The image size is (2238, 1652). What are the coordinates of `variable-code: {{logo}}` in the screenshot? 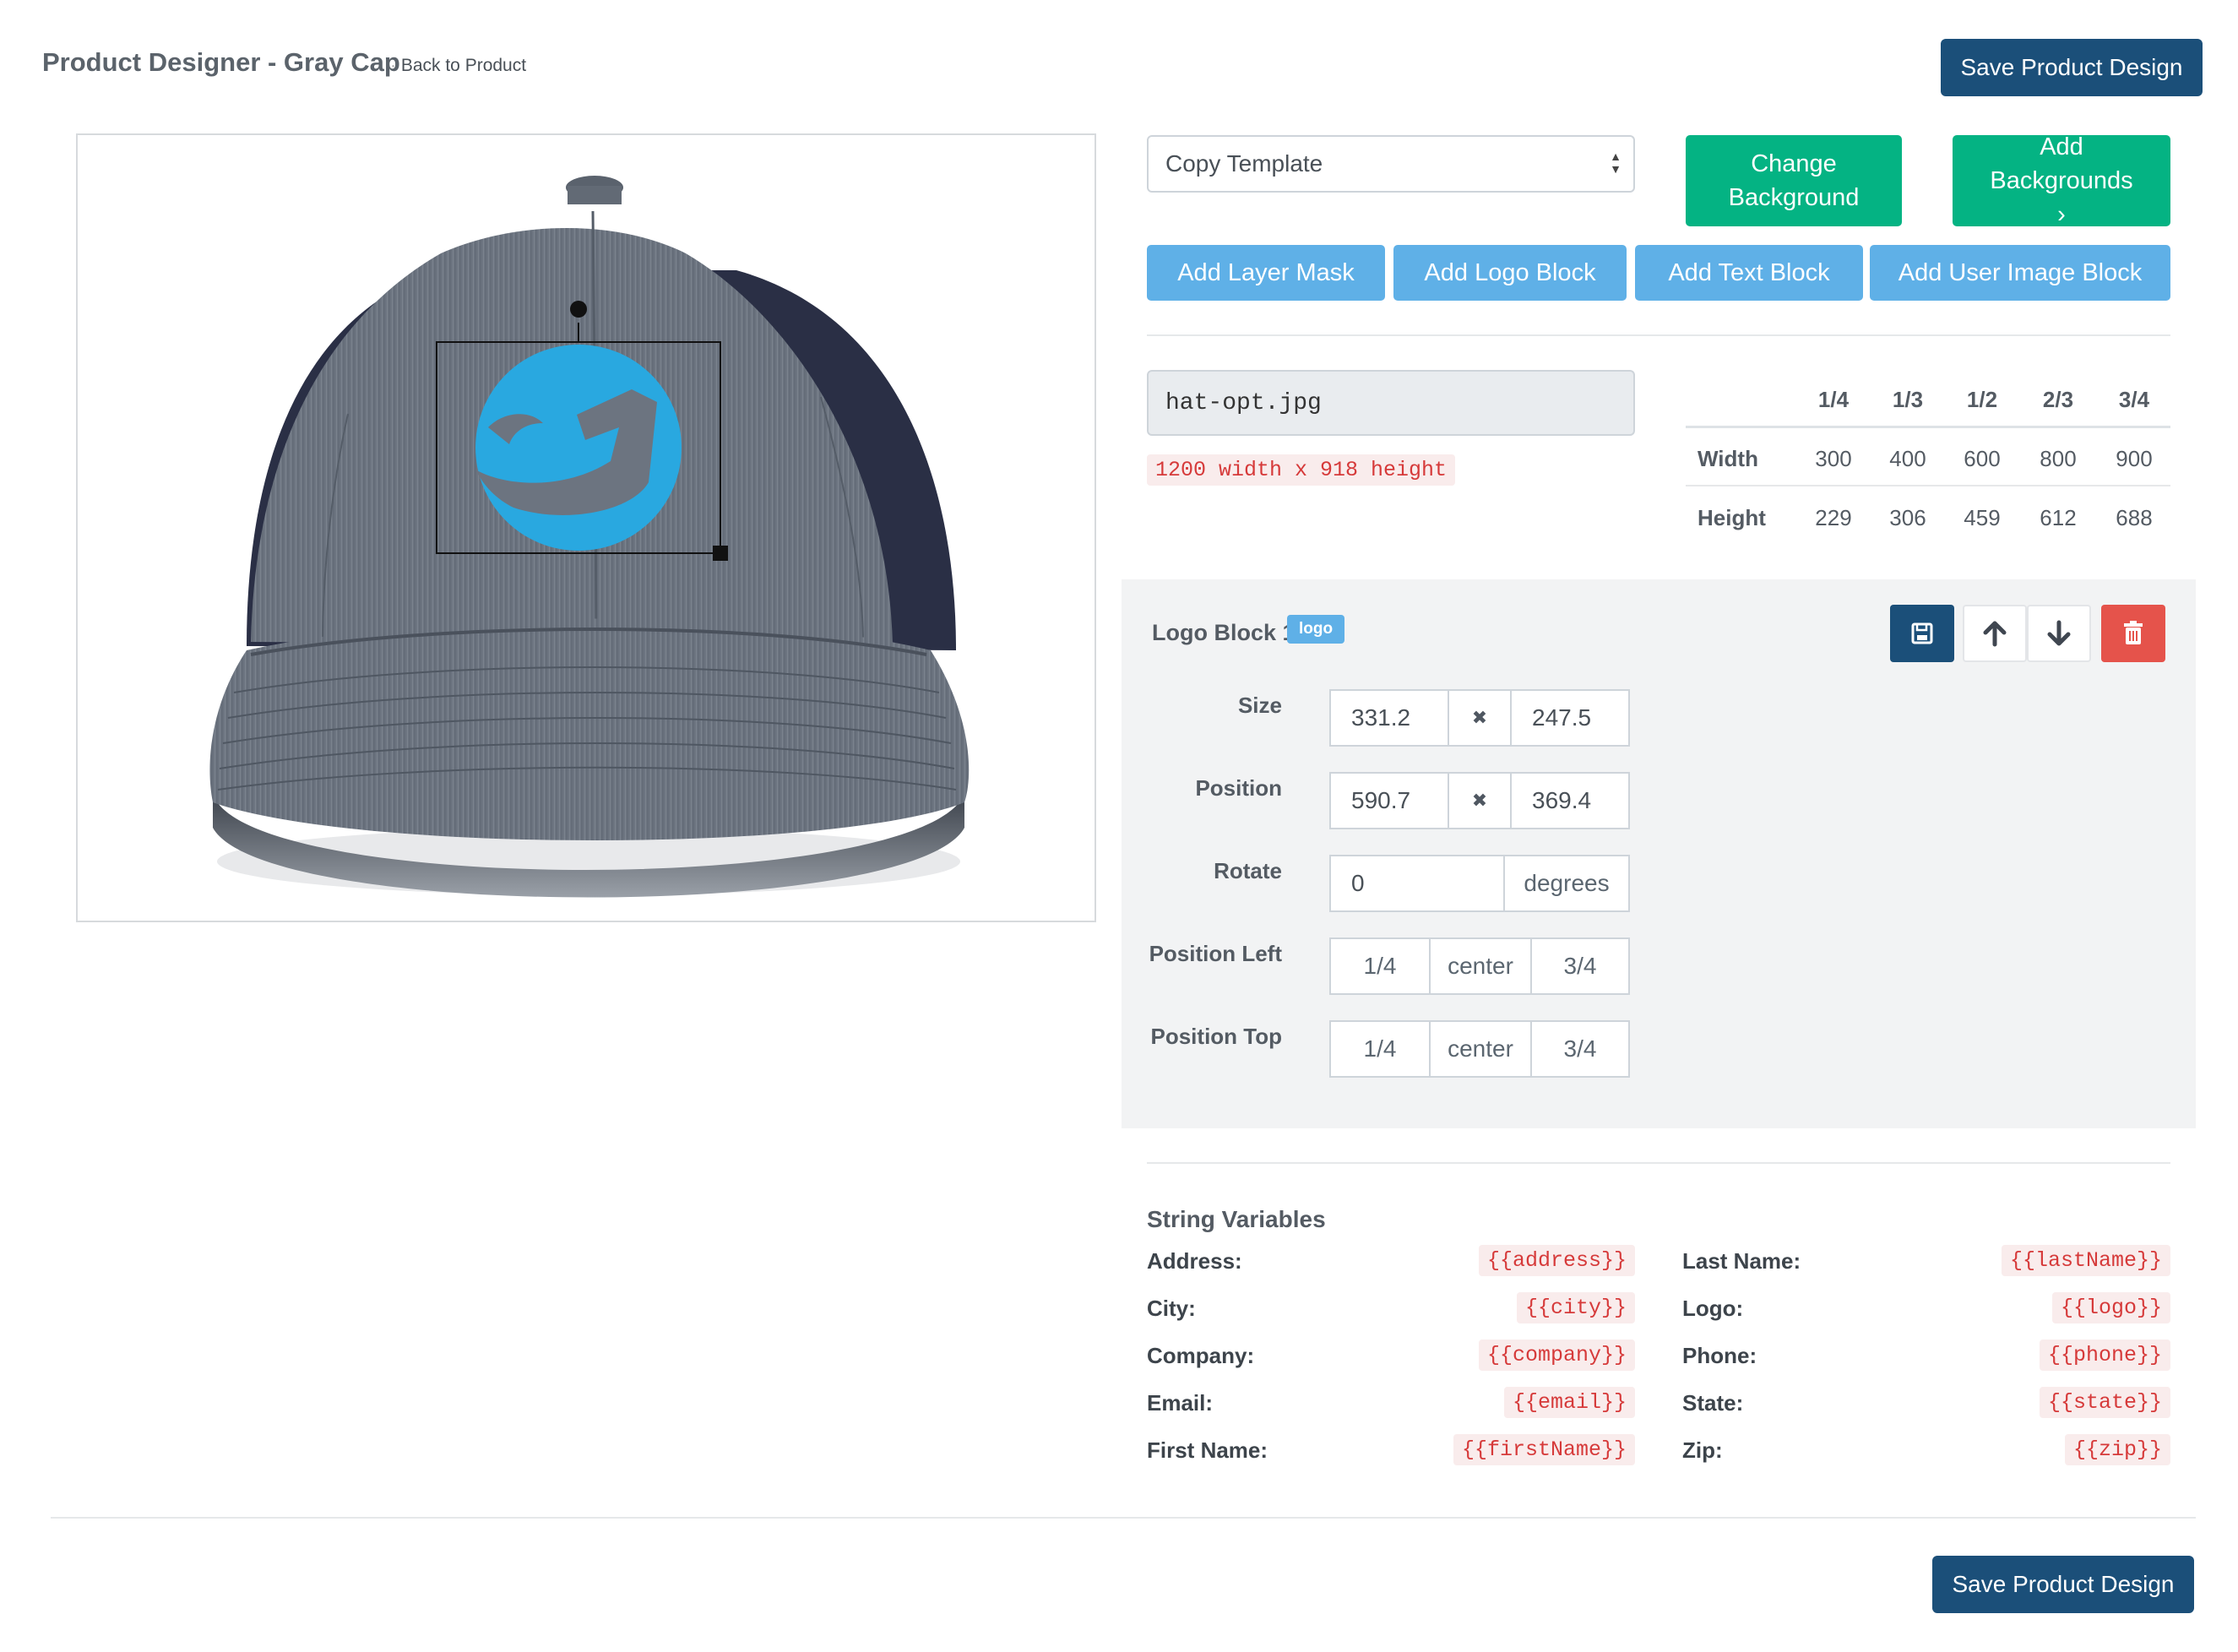 It's located at (2110, 1307).